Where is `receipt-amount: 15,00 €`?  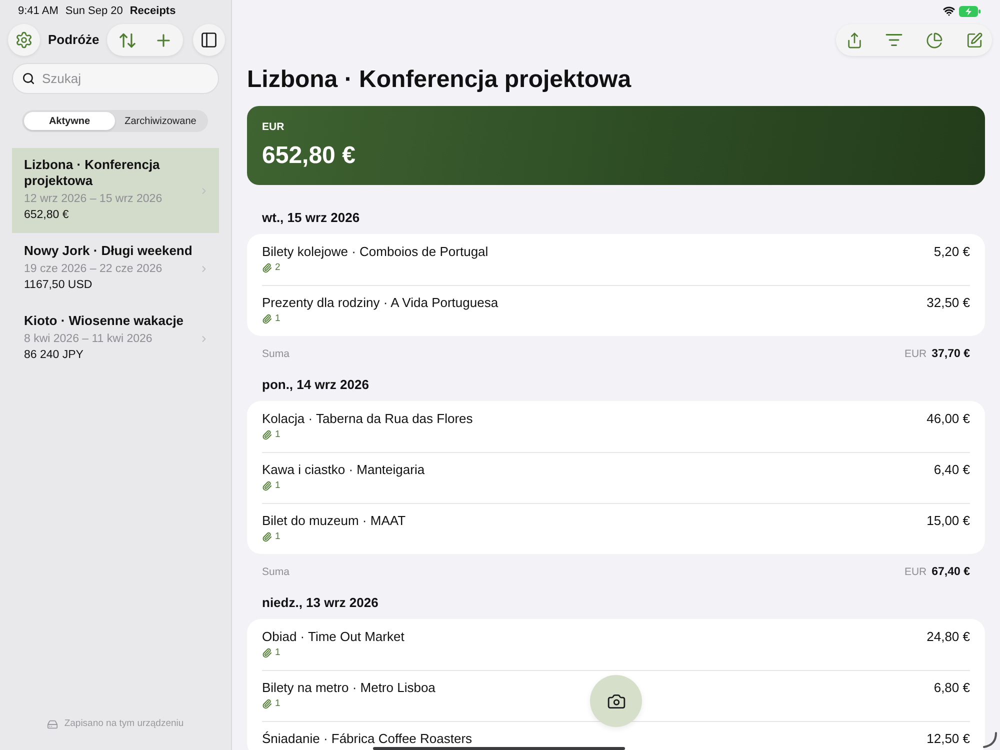 receipt-amount: 15,00 € is located at coordinates (948, 521).